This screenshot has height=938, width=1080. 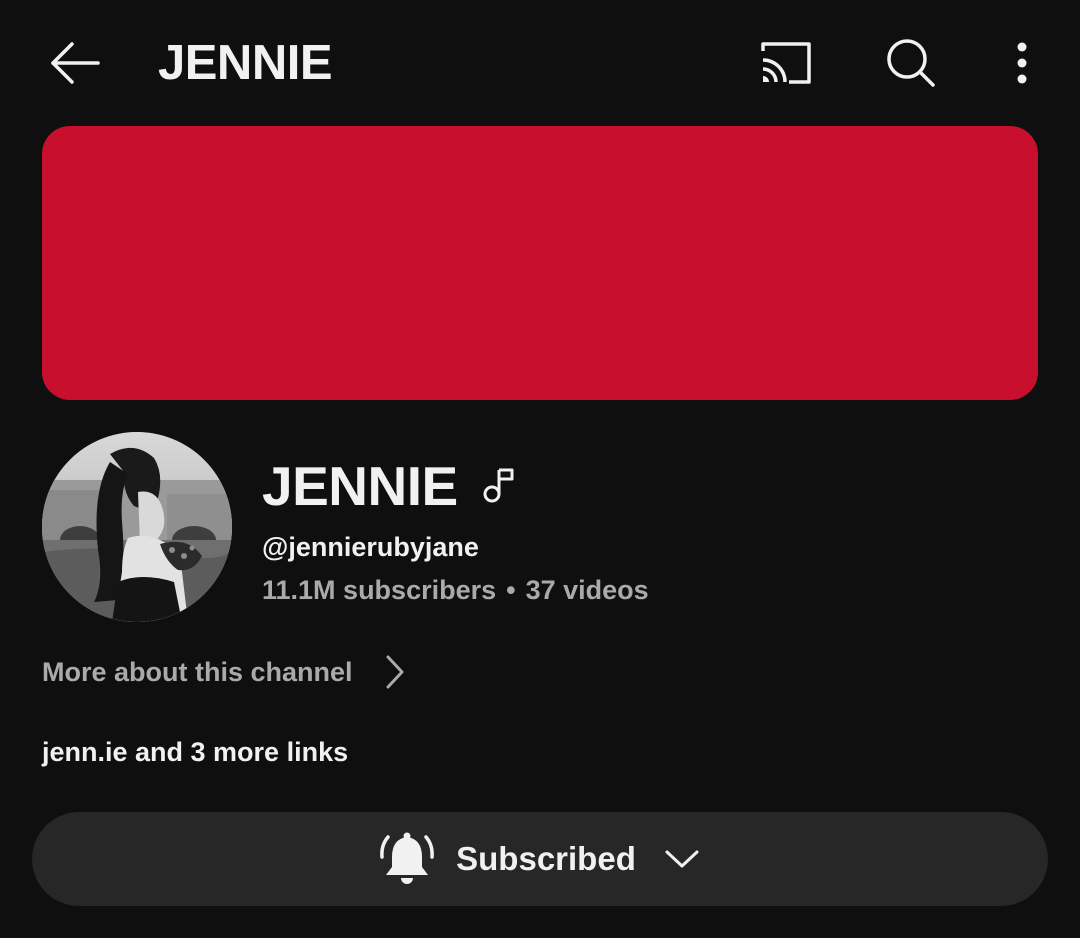 What do you see at coordinates (370, 547) in the screenshot?
I see `channel-handle: @jennierubyjane` at bounding box center [370, 547].